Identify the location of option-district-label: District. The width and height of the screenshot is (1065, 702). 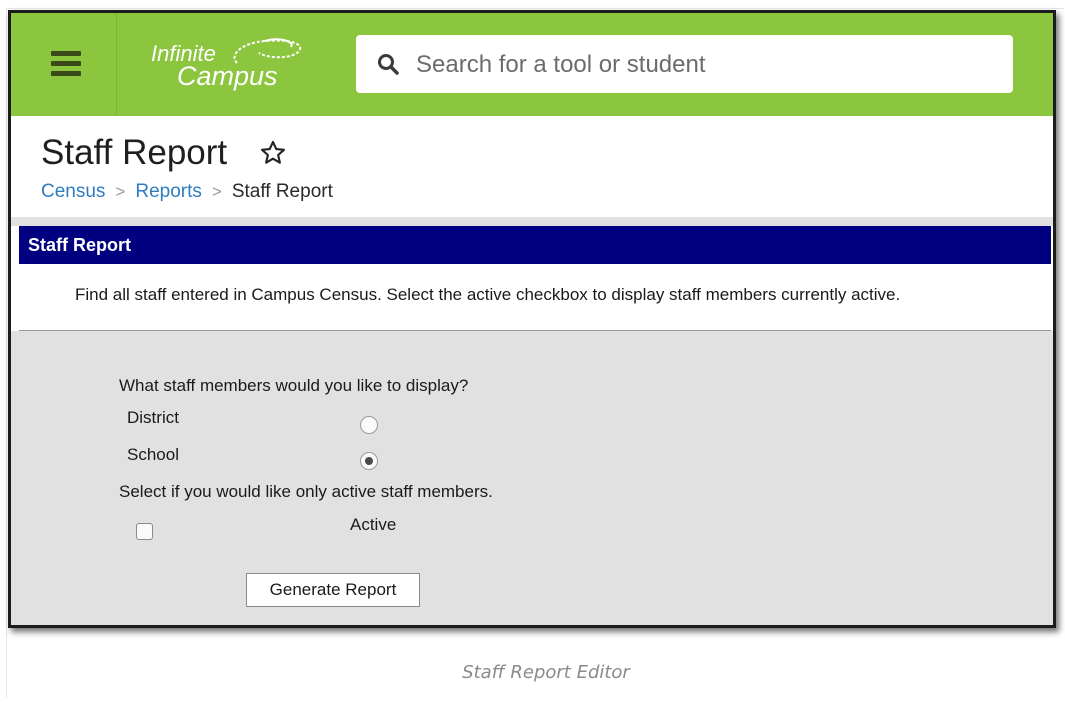
(153, 417).